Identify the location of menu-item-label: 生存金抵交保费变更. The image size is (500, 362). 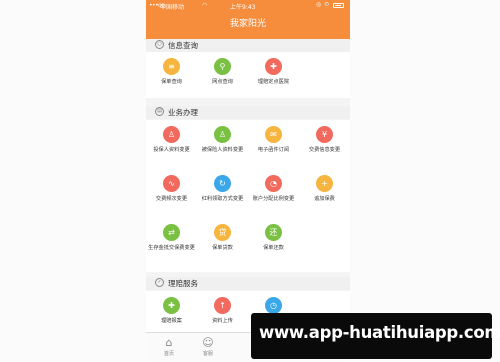
(171, 248).